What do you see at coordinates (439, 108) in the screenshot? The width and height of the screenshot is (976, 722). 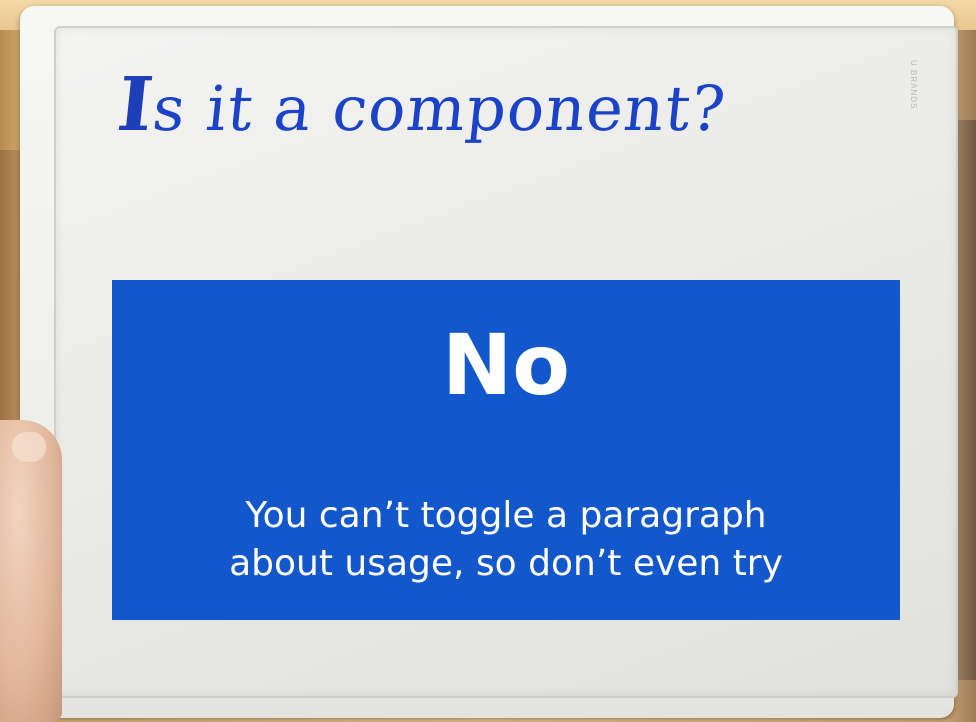 I see `handwritten-question-rest: s it a component?` at bounding box center [439, 108].